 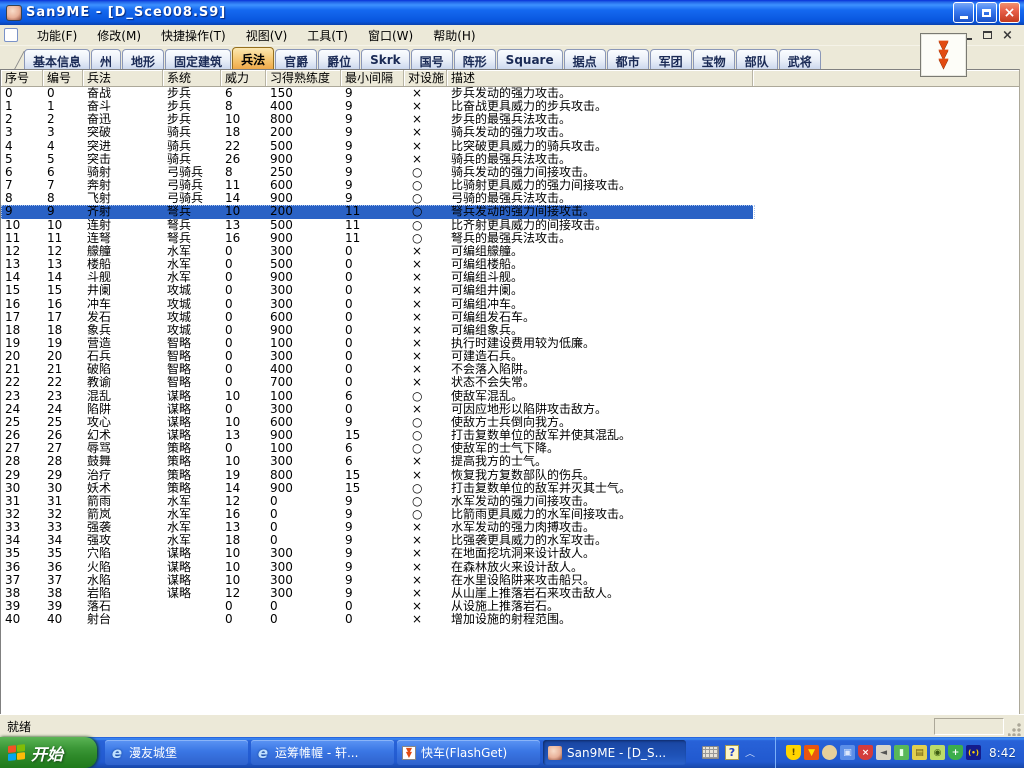 I want to click on tab-treasure: 宝物, so click(x=713, y=59).